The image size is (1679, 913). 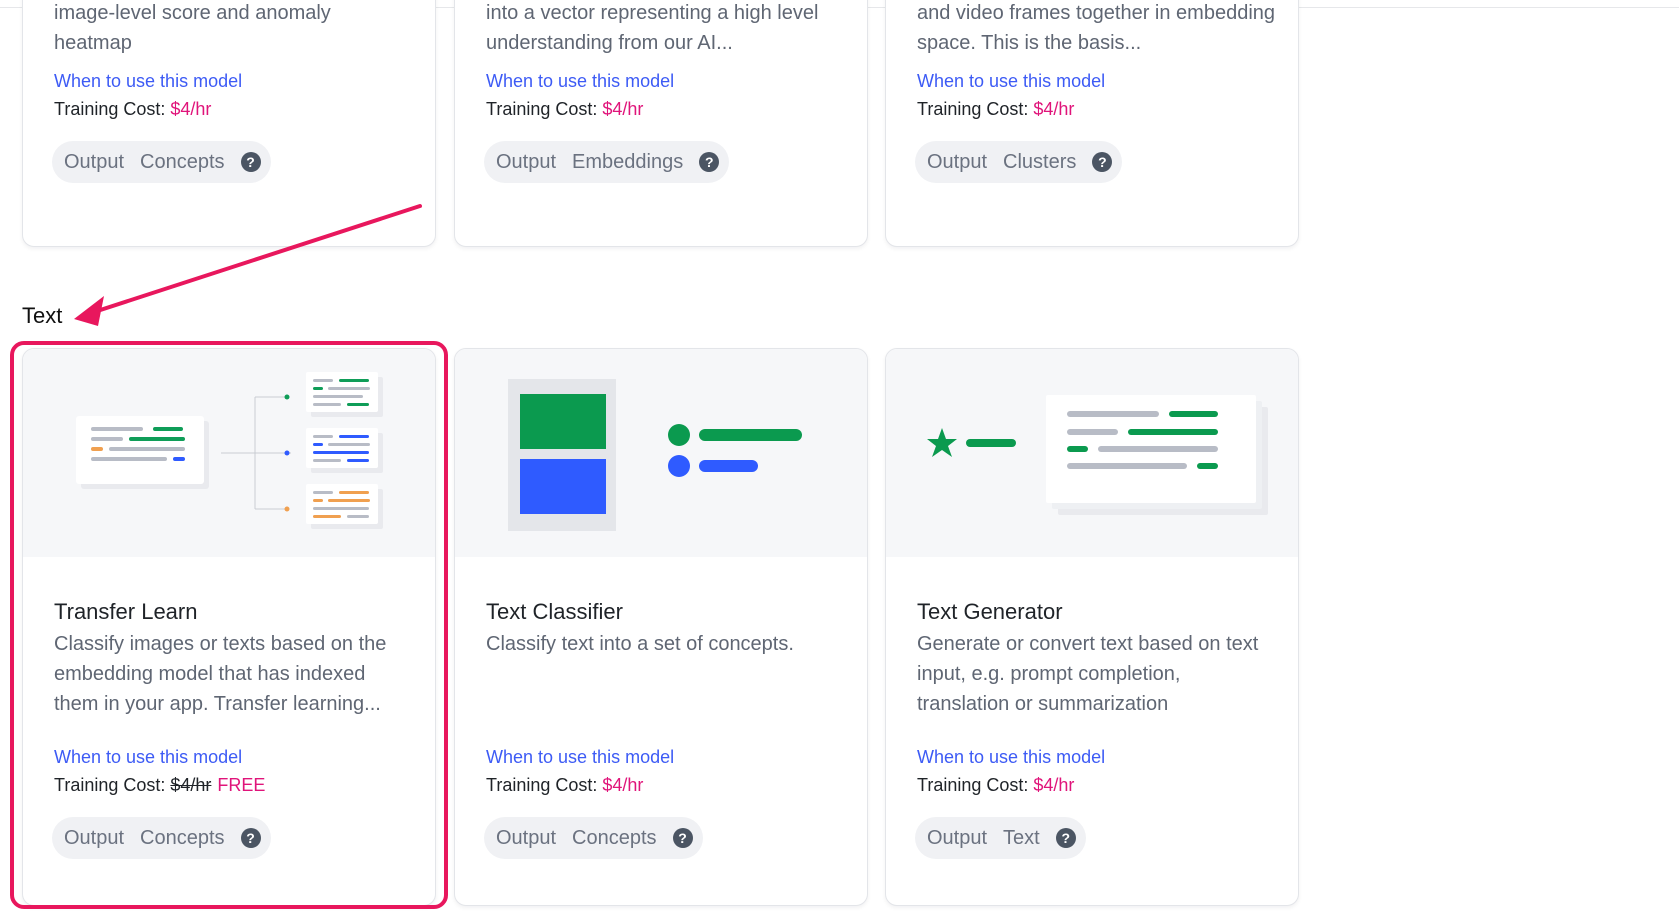 I want to click on output-pill: Output Clusters ?, so click(x=1019, y=162).